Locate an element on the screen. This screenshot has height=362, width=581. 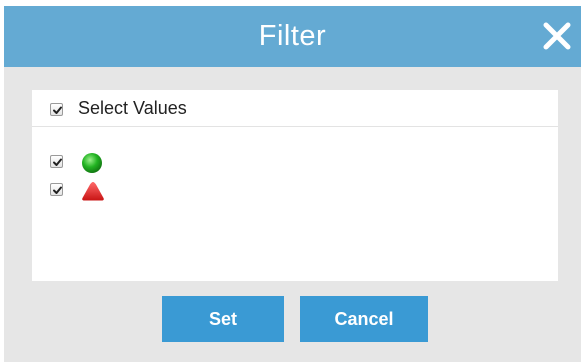
select-values-header: Select Values is located at coordinates (295, 108).